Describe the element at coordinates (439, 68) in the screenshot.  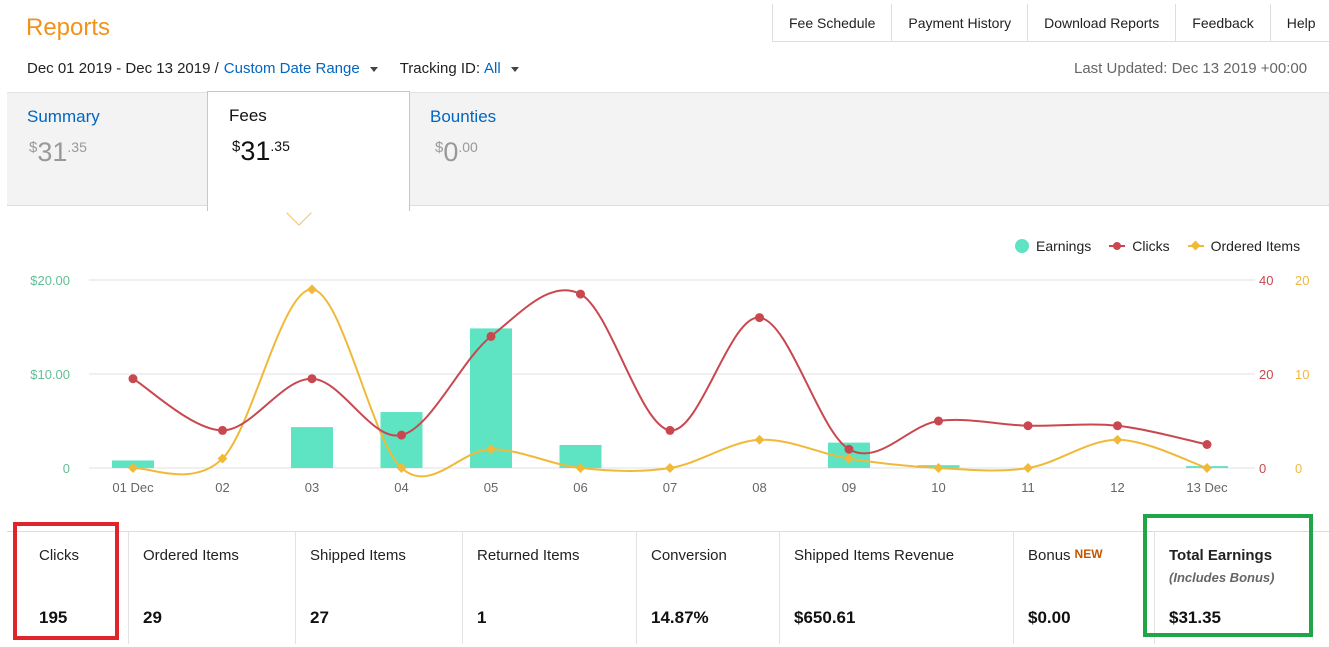
I see `tracking-id-label: Tracking ID:` at that location.